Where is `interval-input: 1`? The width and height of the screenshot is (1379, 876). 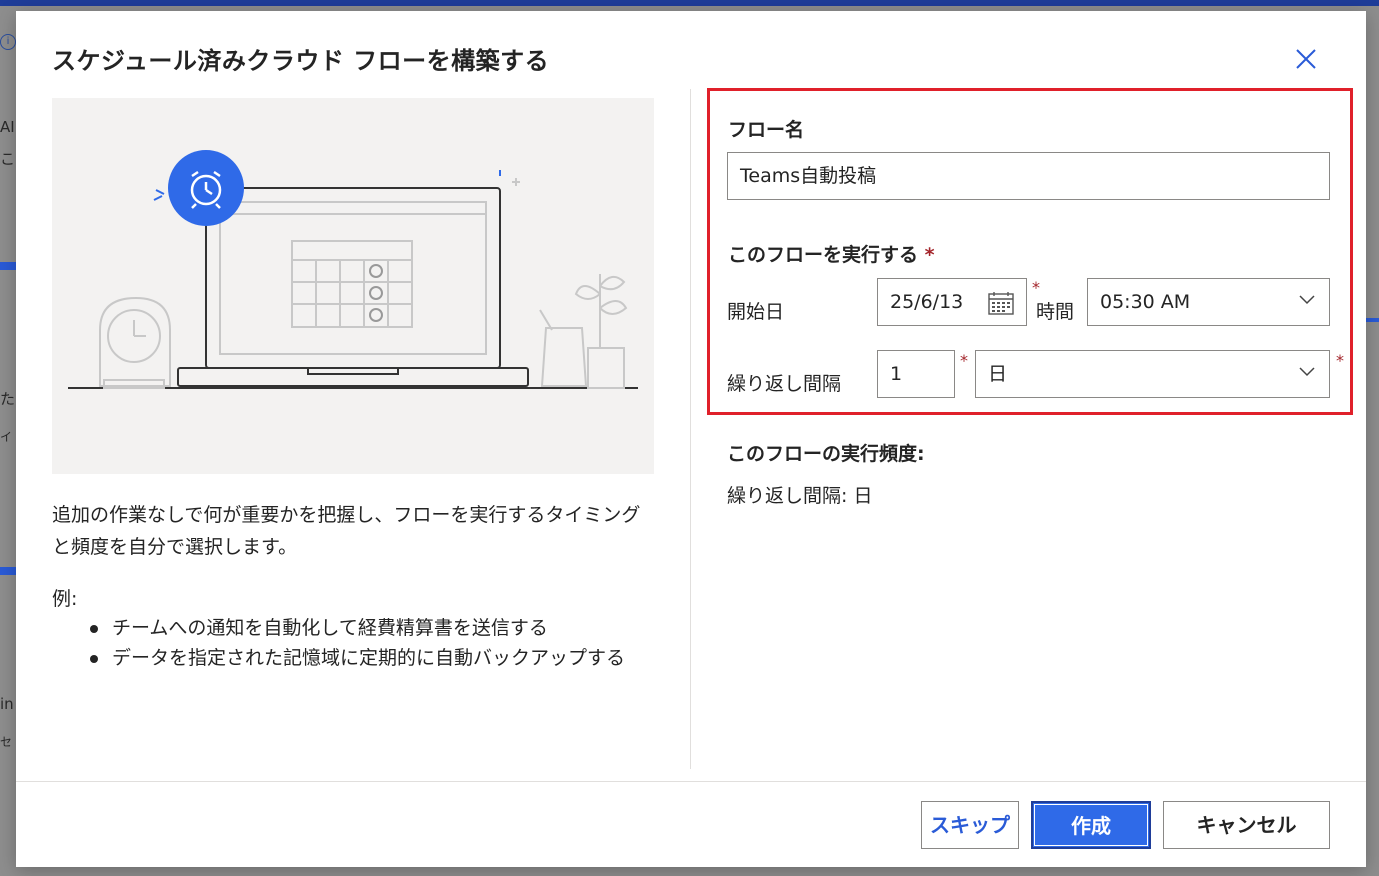 interval-input: 1 is located at coordinates (916, 374).